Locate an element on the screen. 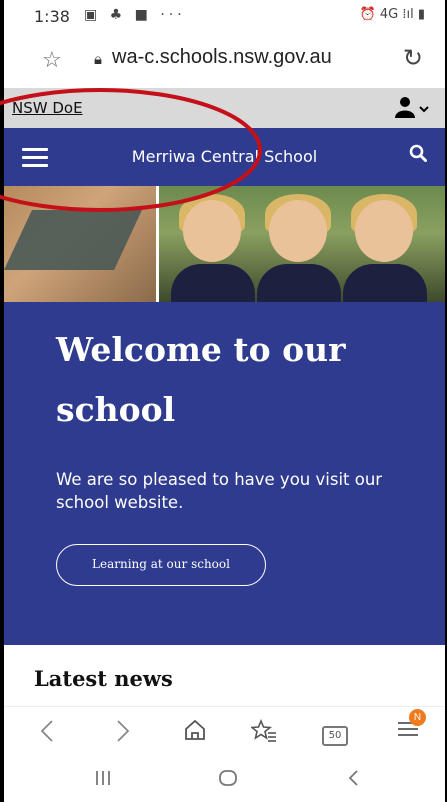 The image size is (447, 802). sundial-photo is located at coordinates (80, 244).